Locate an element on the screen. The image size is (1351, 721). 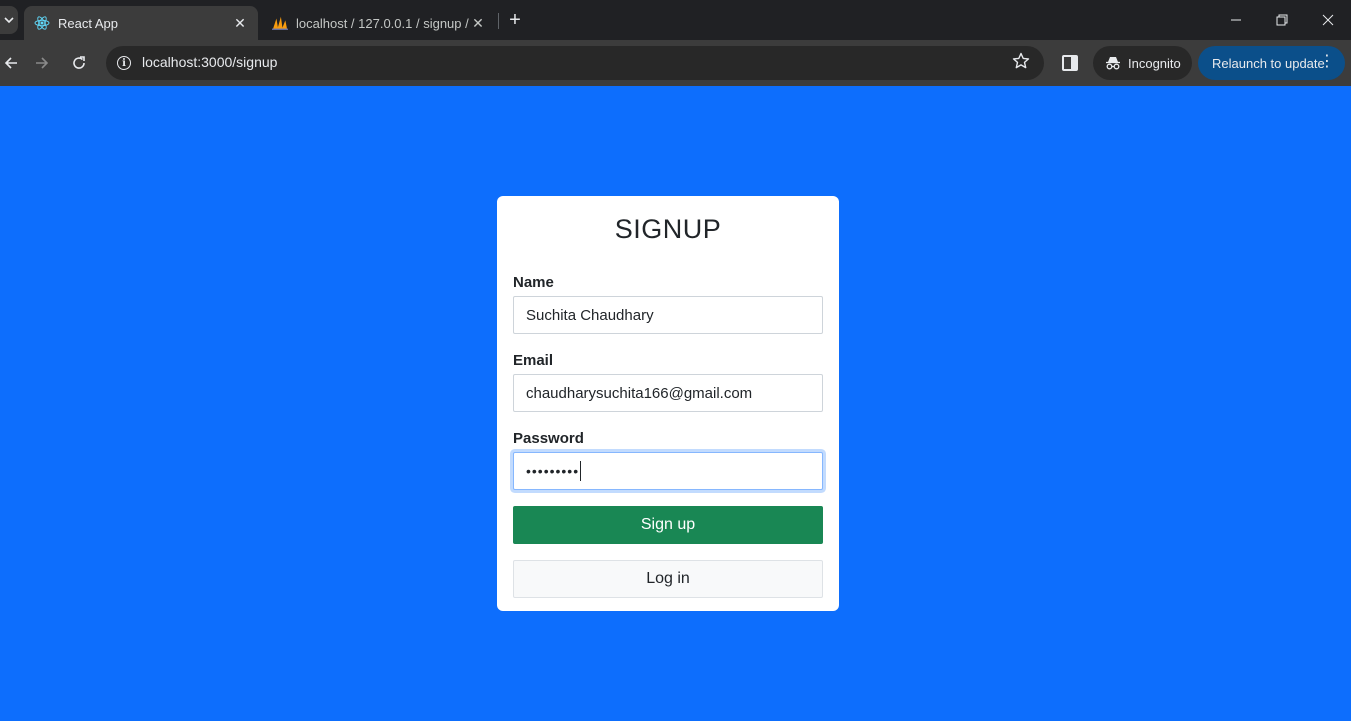
site-info-icon: i is located at coordinates (124, 63).